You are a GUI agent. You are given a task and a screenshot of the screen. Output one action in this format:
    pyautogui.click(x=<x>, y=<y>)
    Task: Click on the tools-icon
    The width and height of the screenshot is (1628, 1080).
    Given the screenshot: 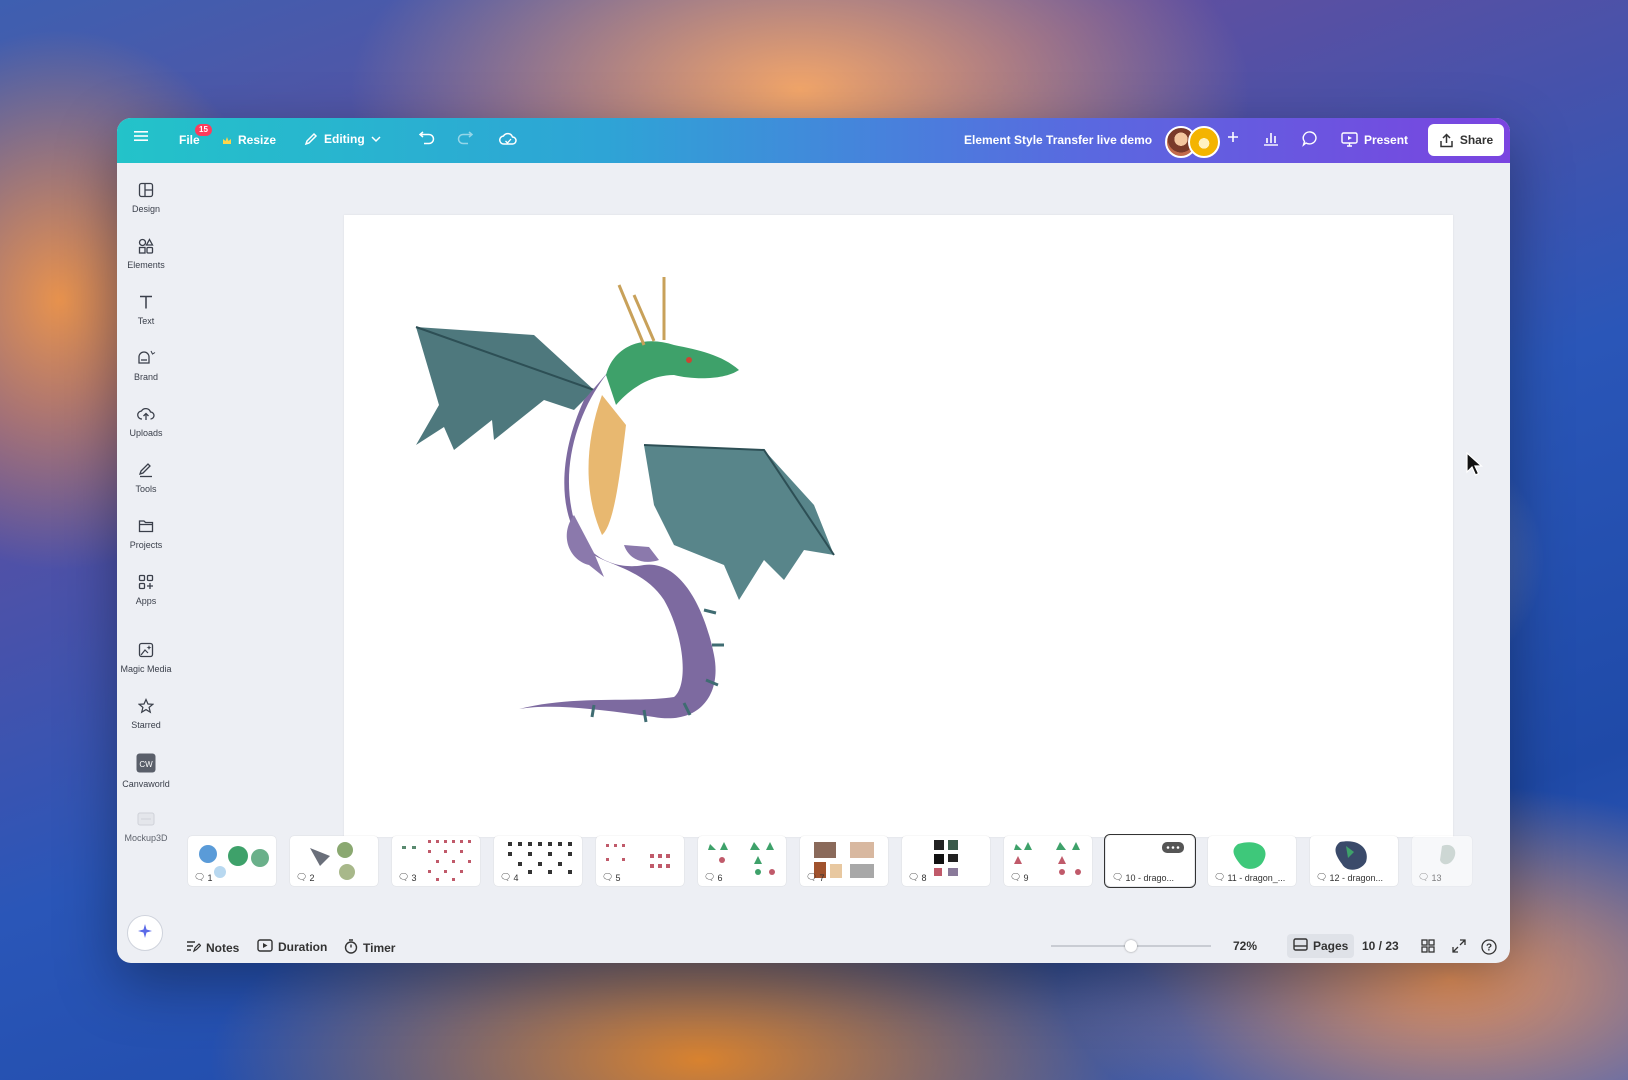 What is the action you would take?
    pyautogui.click(x=146, y=470)
    